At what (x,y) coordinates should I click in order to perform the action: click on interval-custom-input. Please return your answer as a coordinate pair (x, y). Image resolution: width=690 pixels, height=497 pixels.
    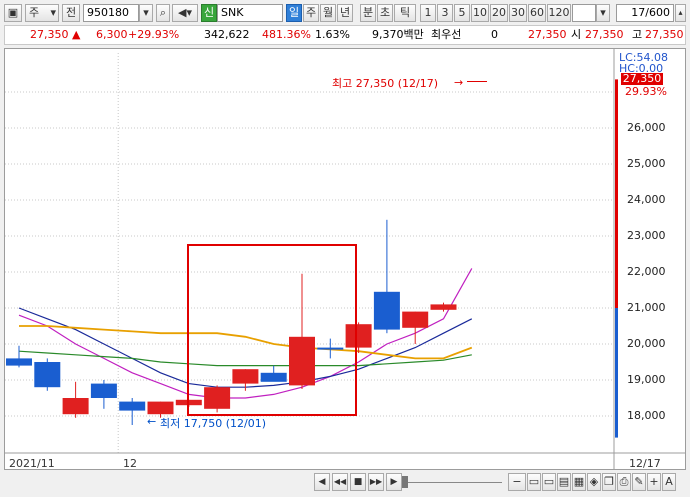
    Looking at the image, I should click on (584, 13).